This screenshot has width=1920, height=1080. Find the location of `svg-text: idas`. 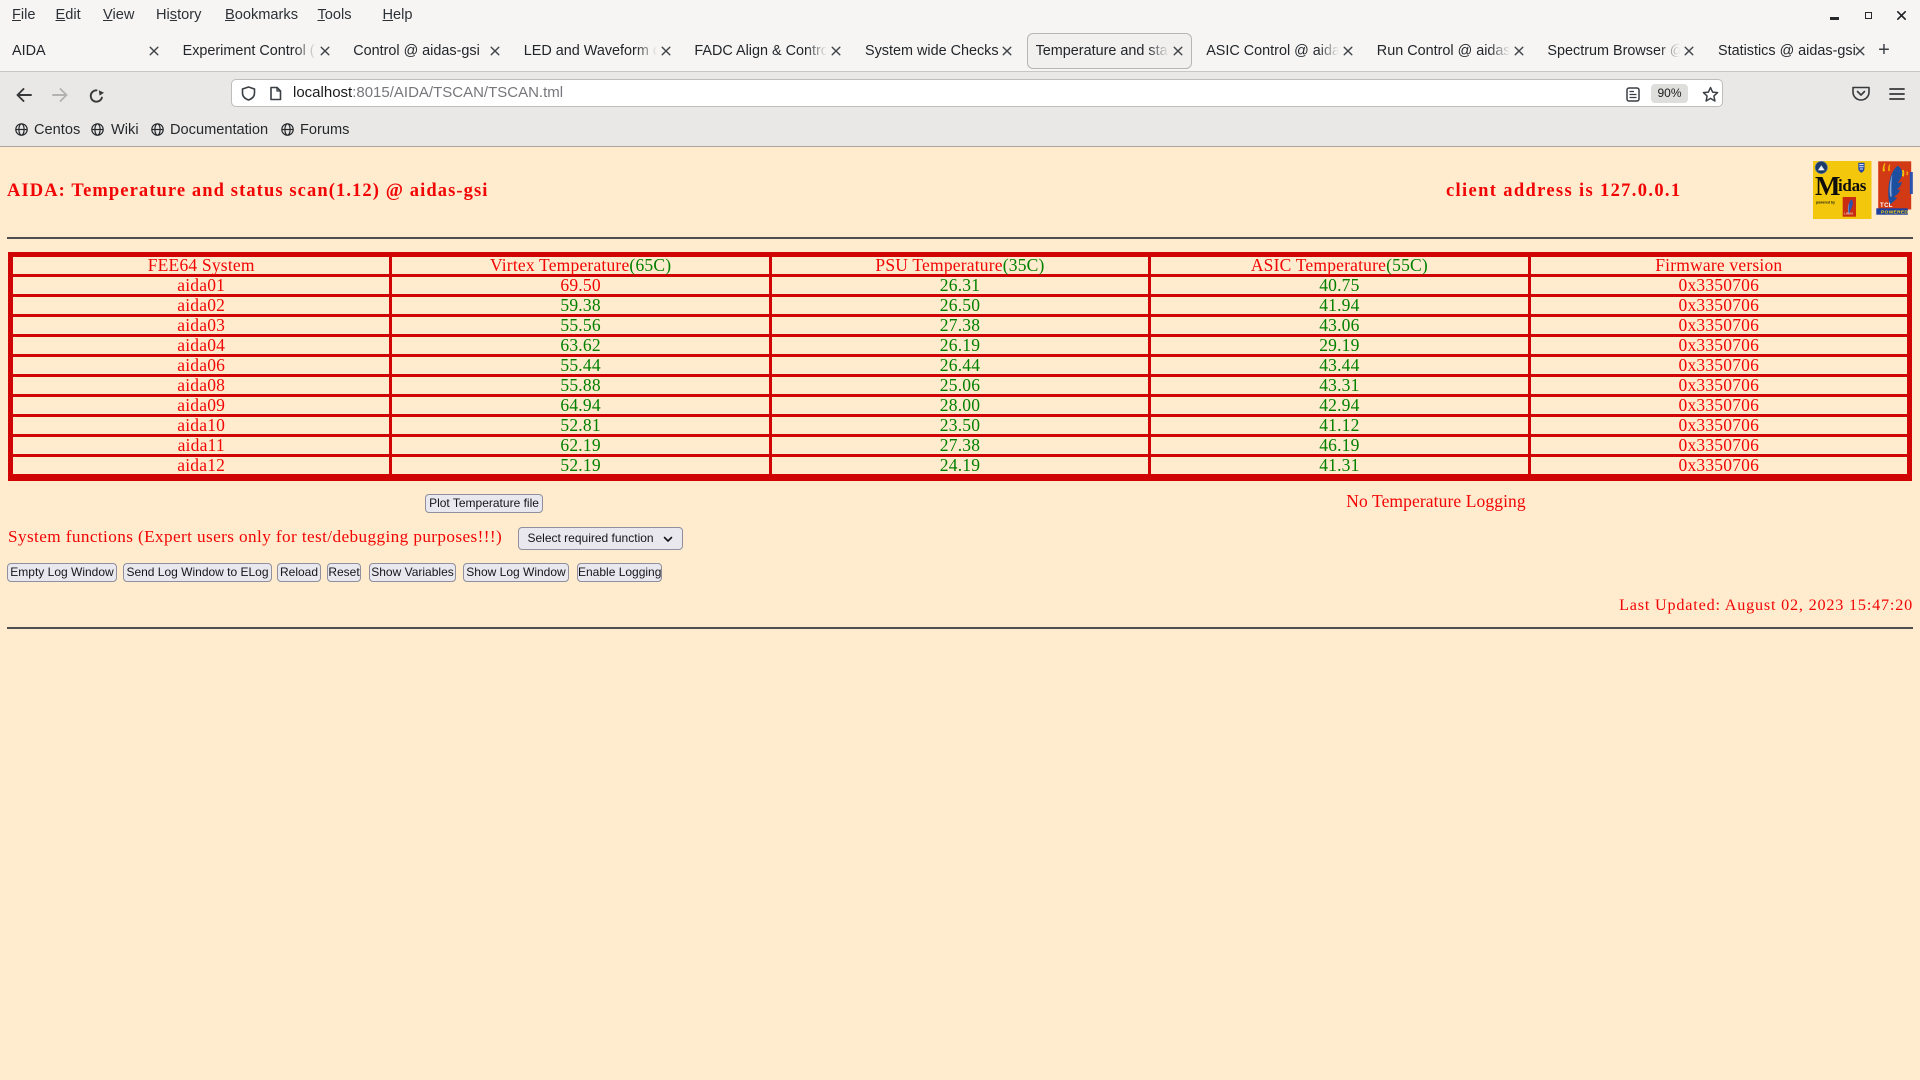

svg-text: idas is located at coordinates (1852, 184).